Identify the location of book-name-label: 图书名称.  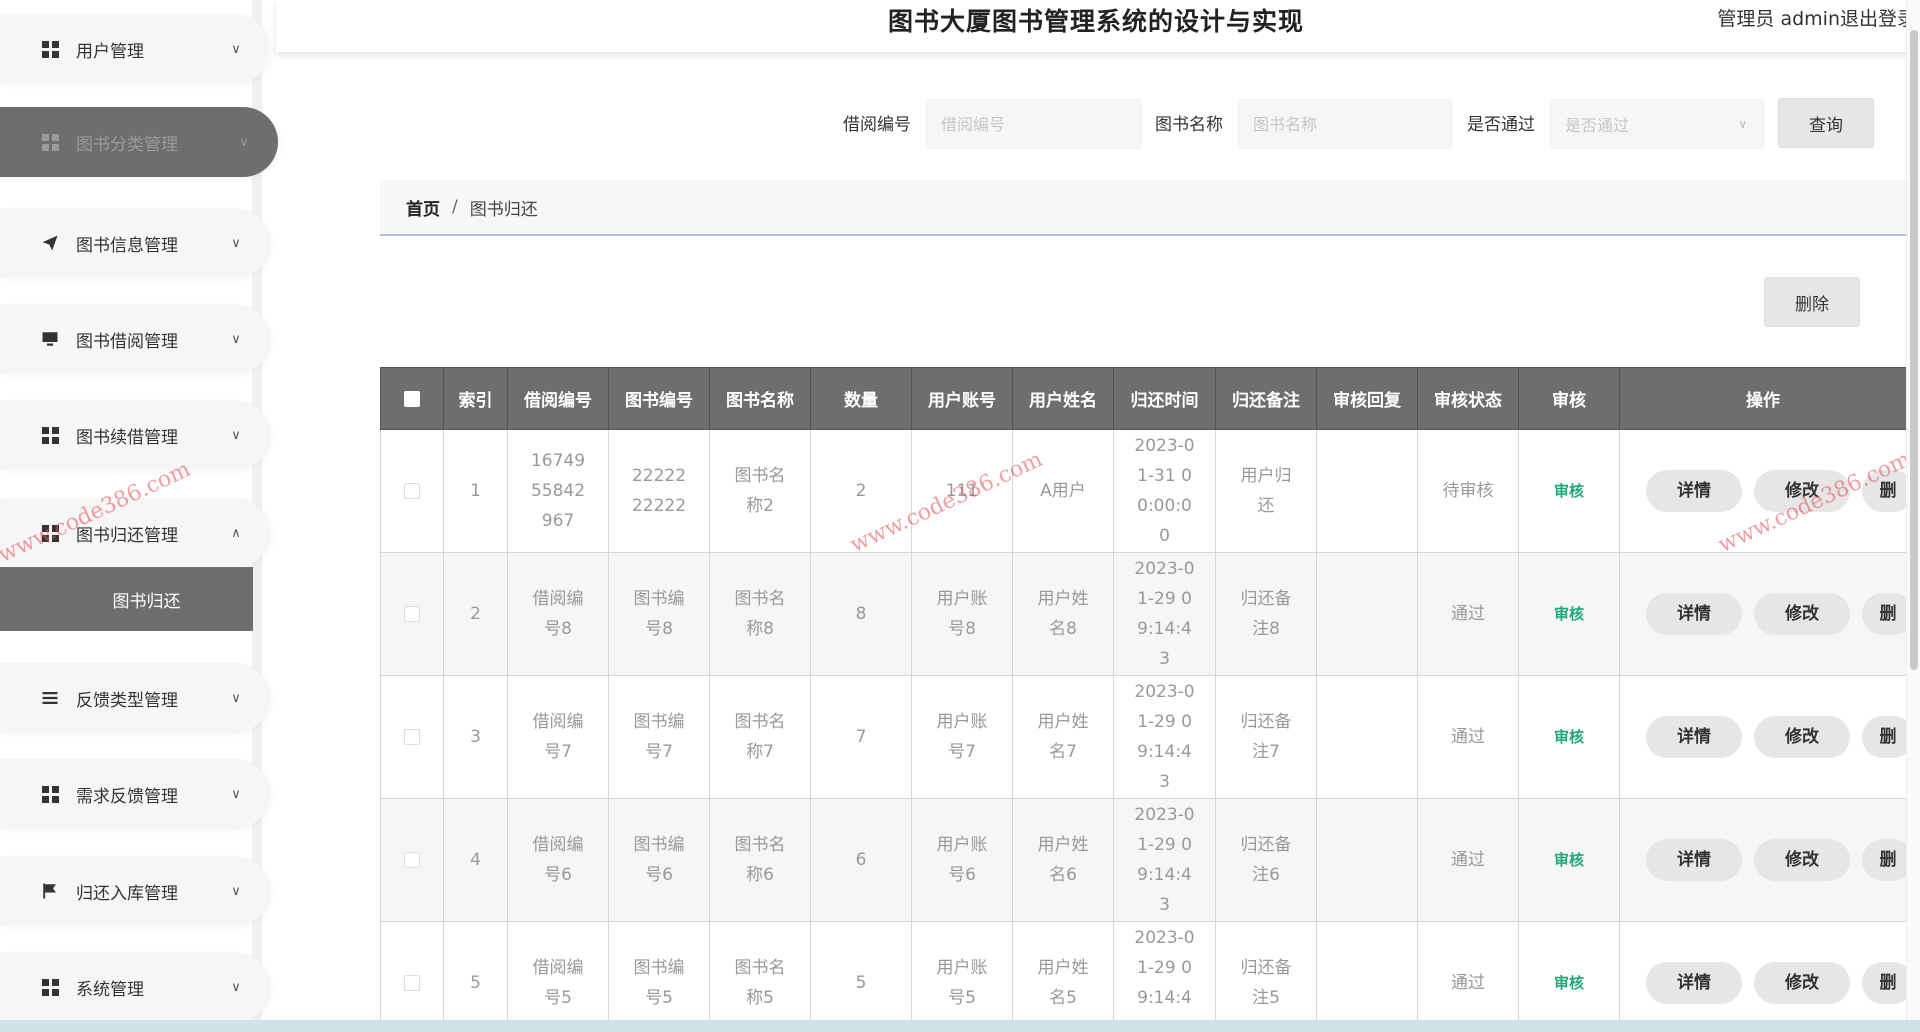
(1189, 125).